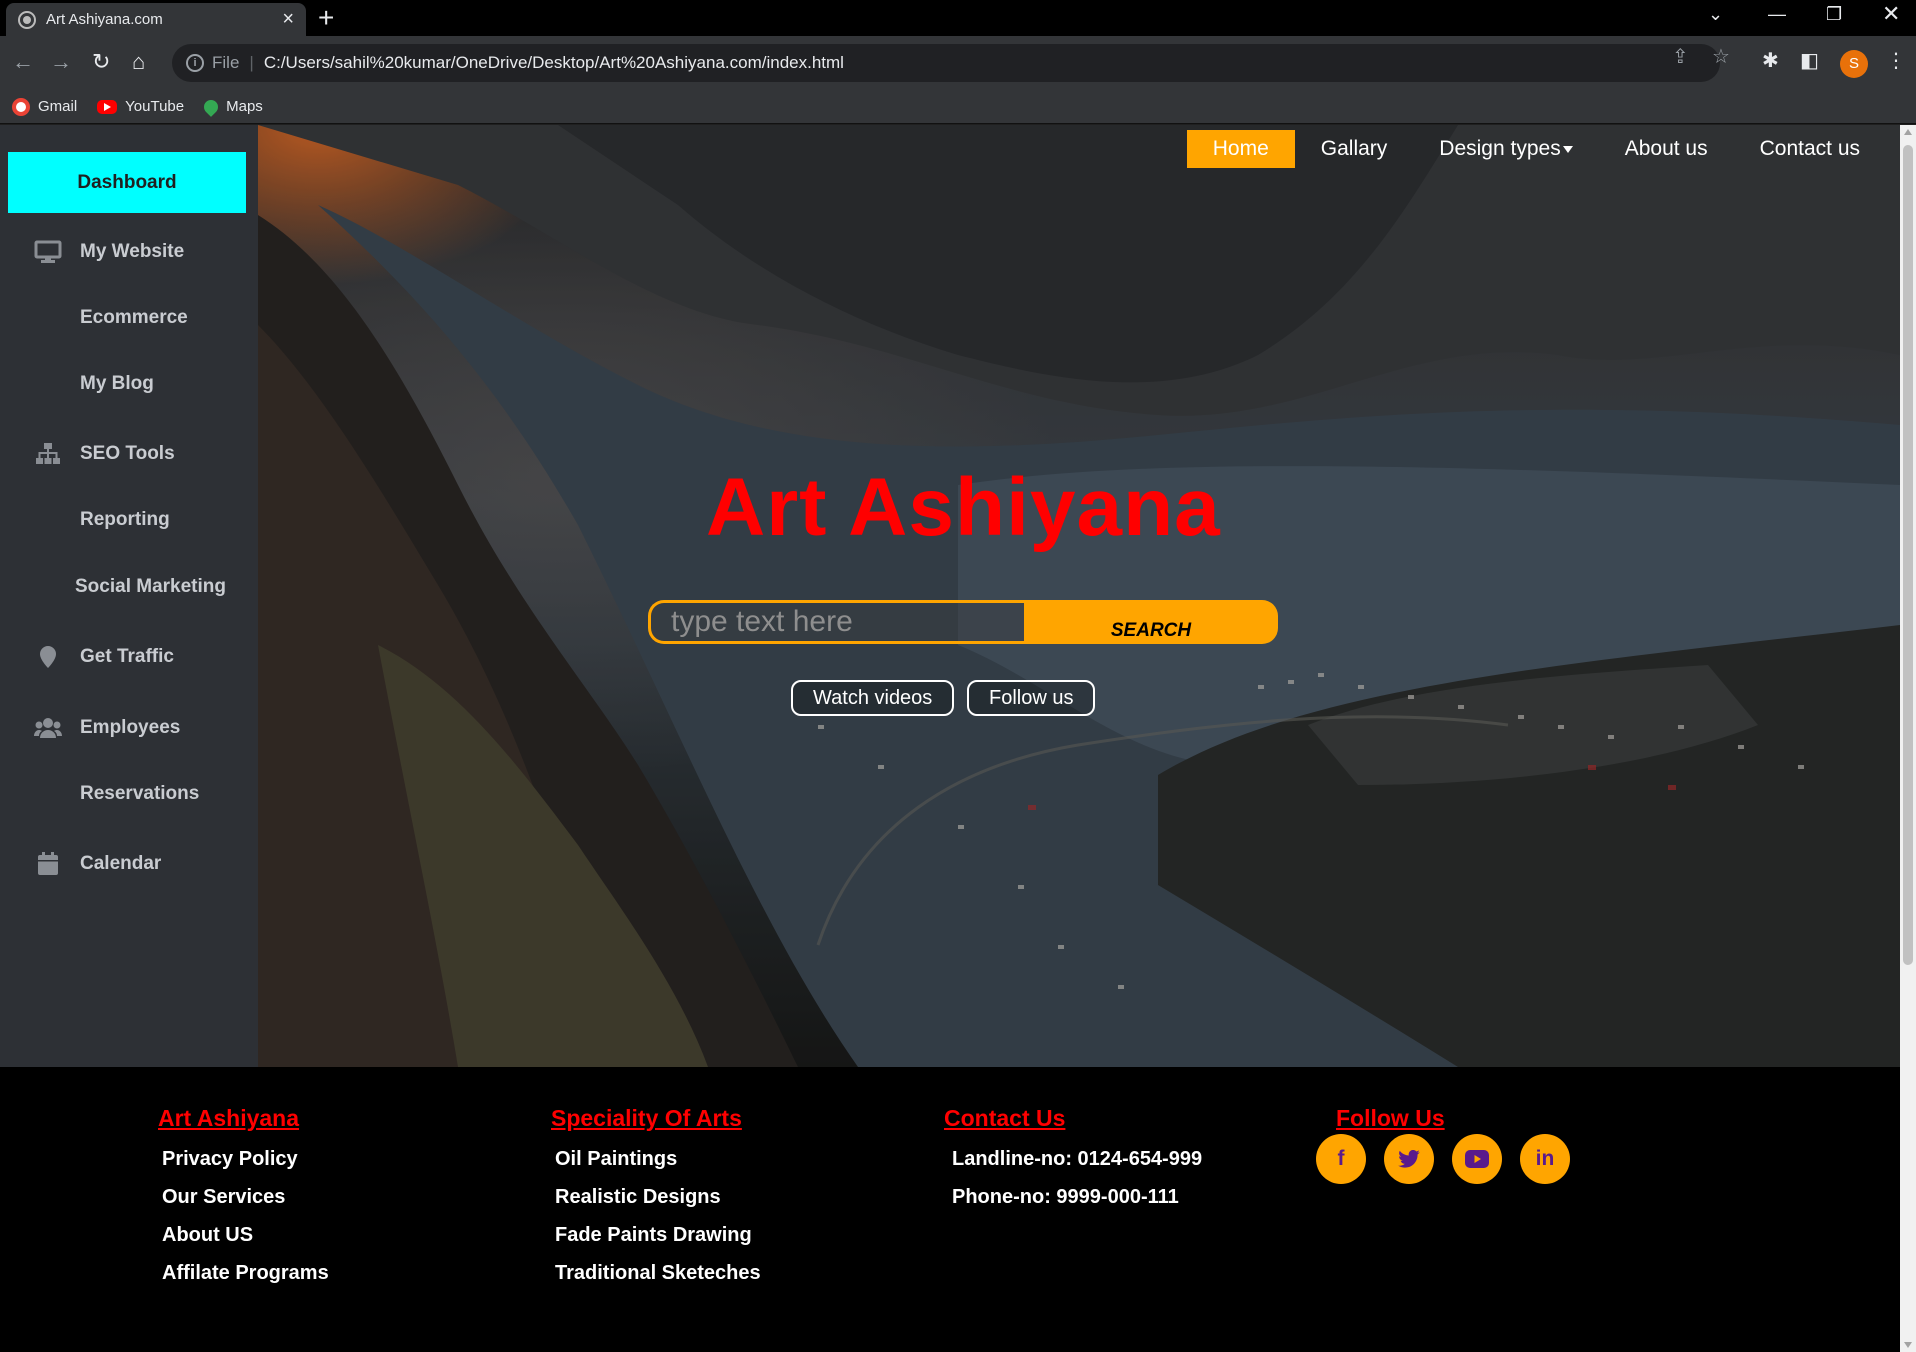 Image resolution: width=1916 pixels, height=1352 pixels. Describe the element at coordinates (48, 657) in the screenshot. I see `map-pin-icon` at that location.